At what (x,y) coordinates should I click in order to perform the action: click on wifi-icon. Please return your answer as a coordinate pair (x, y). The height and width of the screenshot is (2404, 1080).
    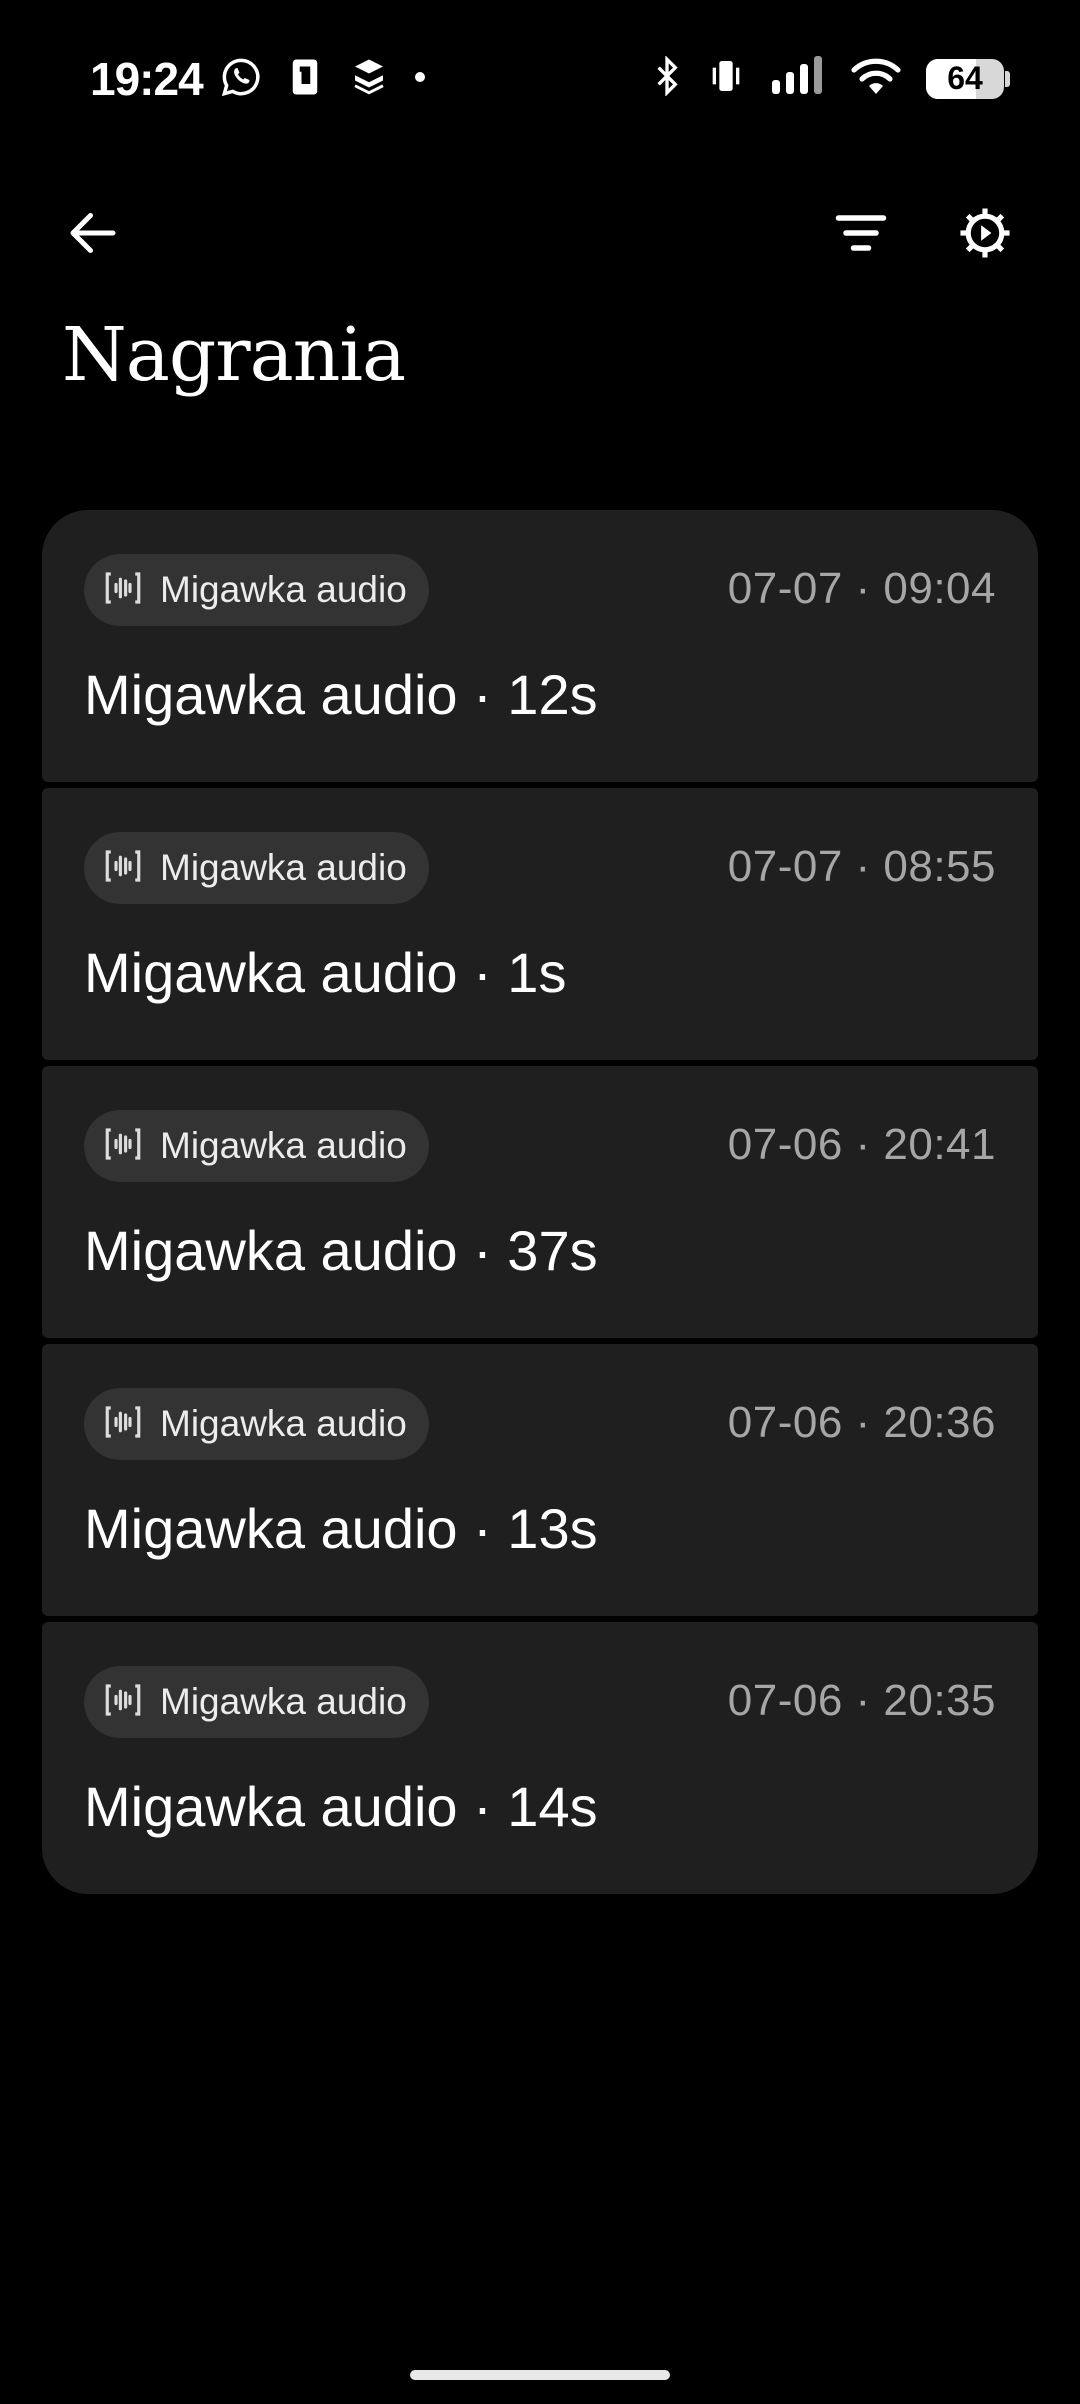
    Looking at the image, I should click on (876, 78).